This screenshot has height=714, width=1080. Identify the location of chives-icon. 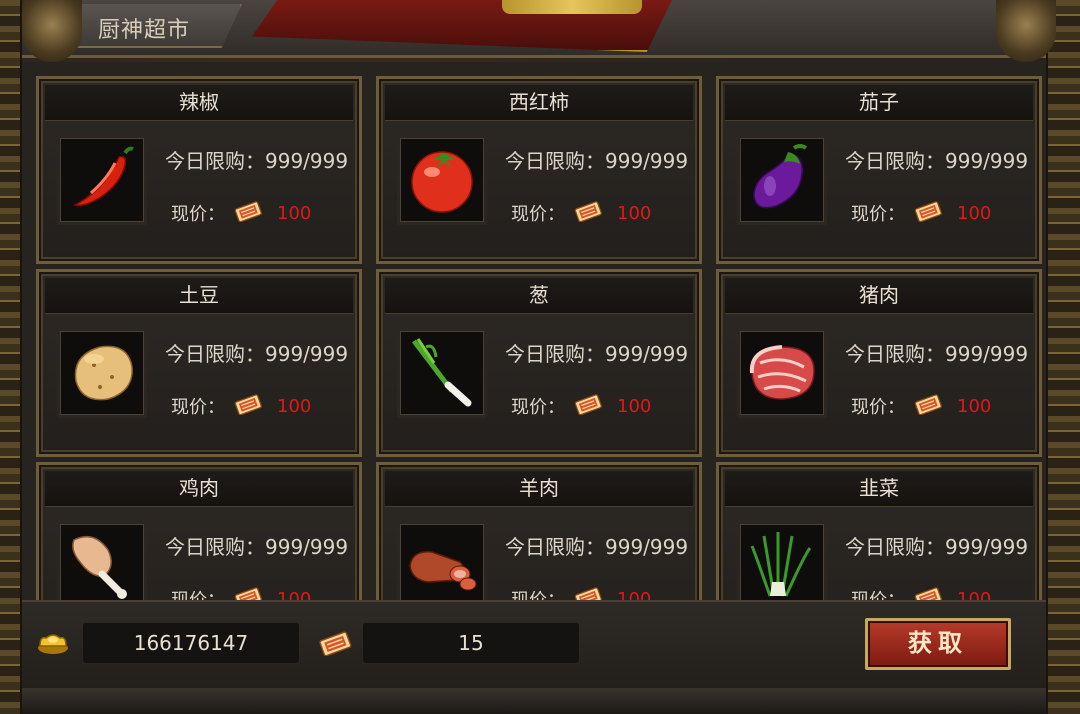
(782, 563).